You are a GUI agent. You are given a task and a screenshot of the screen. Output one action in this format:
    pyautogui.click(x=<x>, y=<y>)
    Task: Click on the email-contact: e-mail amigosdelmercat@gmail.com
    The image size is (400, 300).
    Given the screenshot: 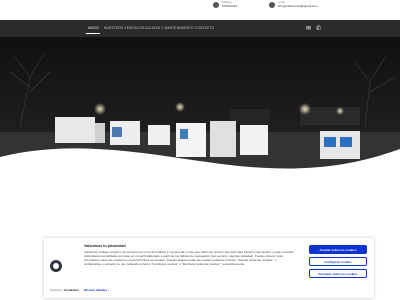 What is the action you would take?
    pyautogui.click(x=293, y=4)
    